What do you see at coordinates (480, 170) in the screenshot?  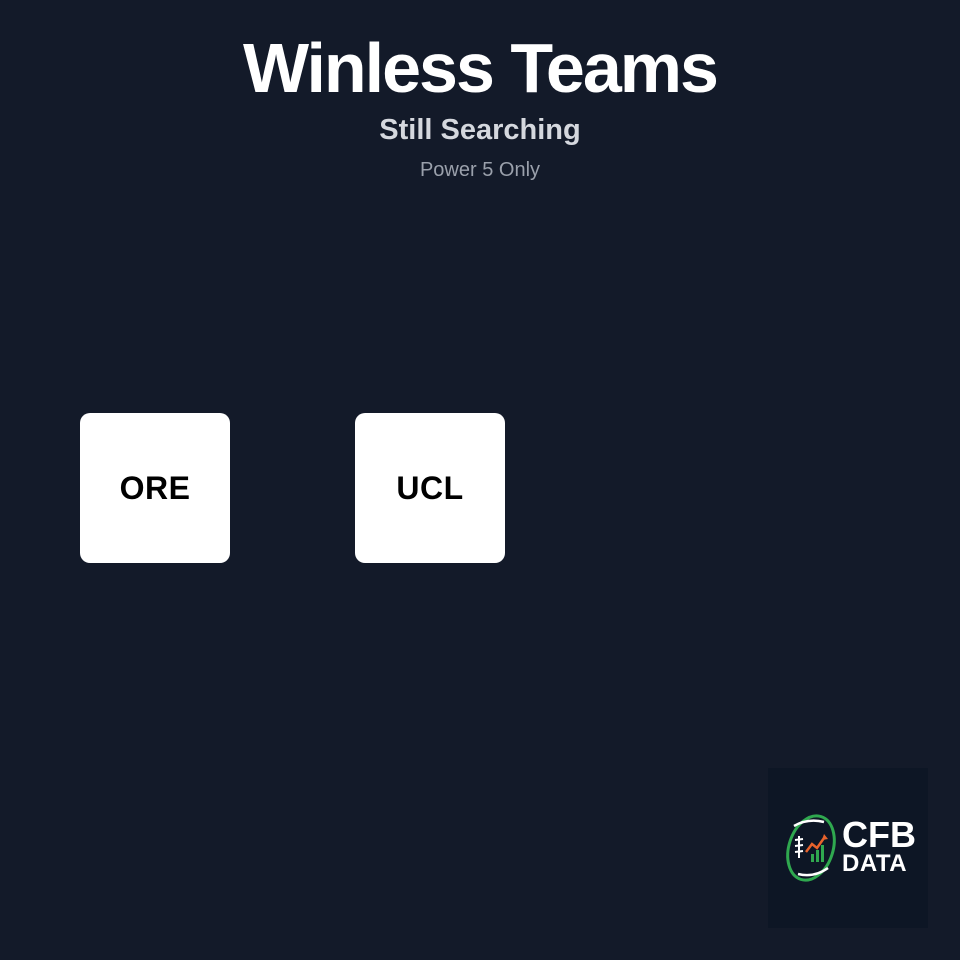 I see `filter-note: Power 5 Only` at bounding box center [480, 170].